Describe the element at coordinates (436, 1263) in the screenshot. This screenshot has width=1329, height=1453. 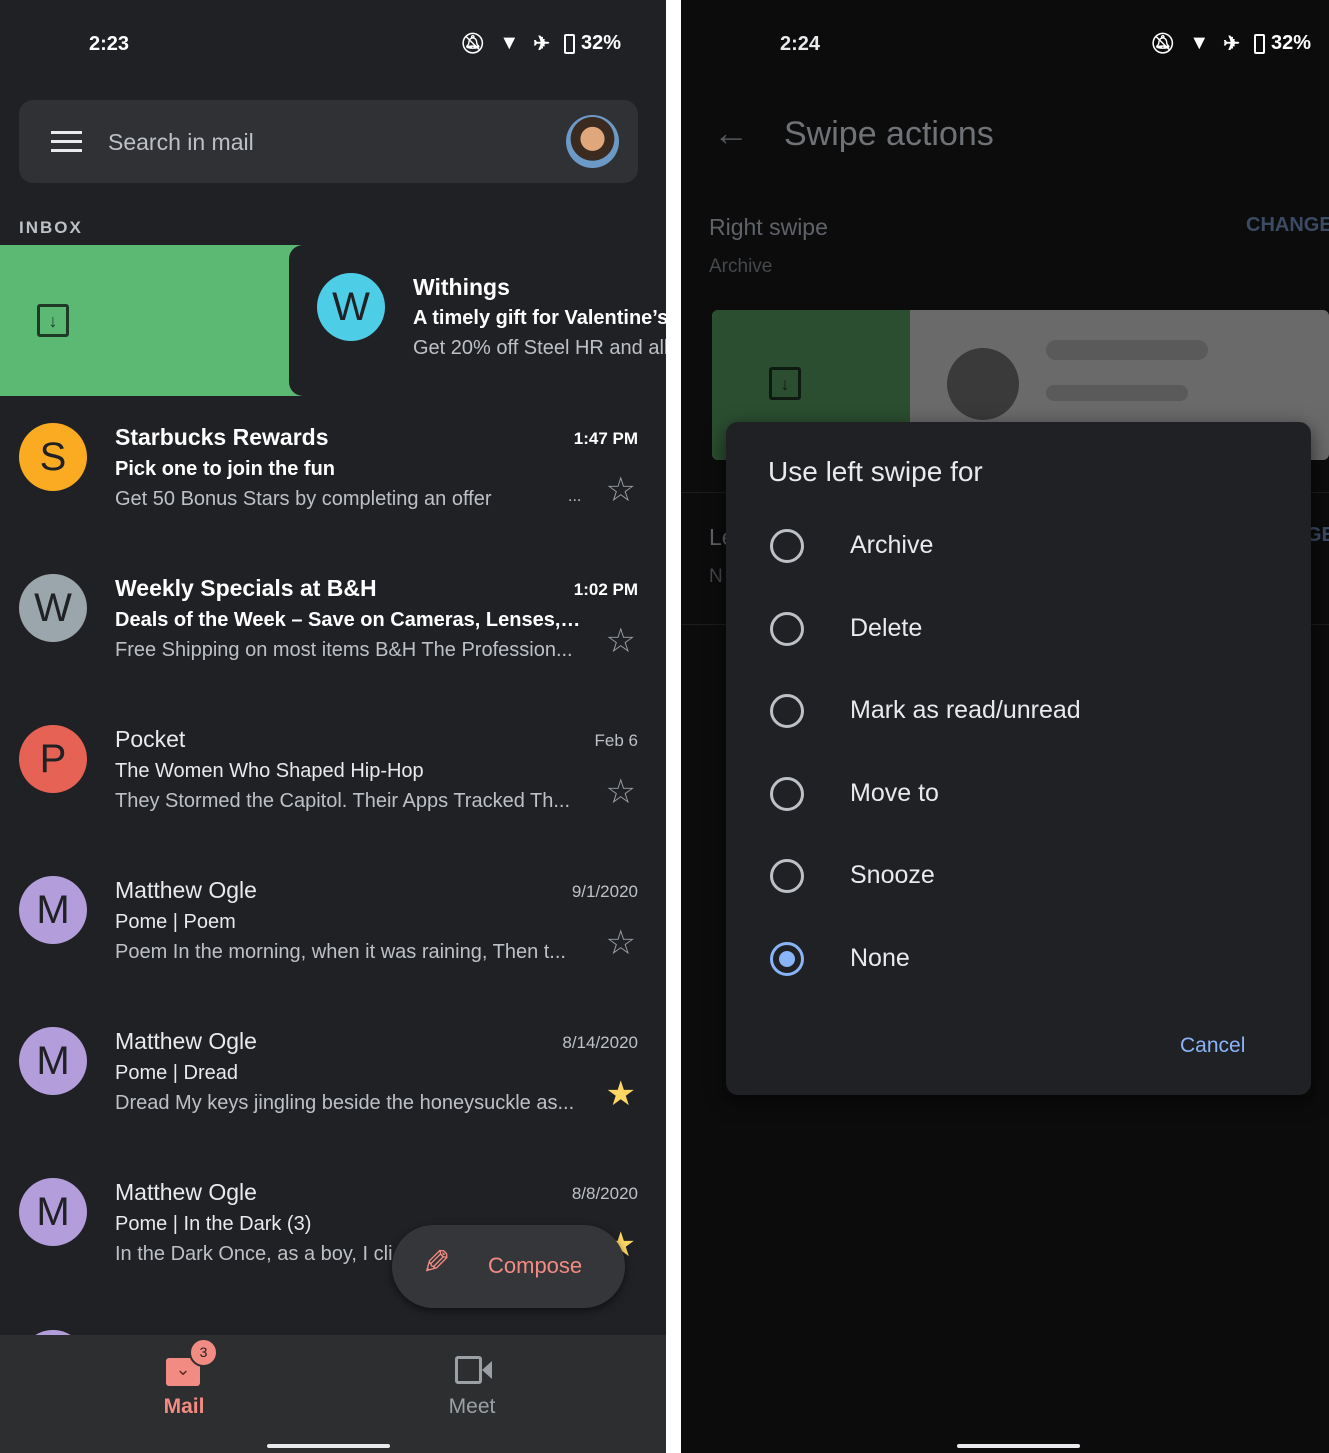
I see `pencil-icon: ✎` at that location.